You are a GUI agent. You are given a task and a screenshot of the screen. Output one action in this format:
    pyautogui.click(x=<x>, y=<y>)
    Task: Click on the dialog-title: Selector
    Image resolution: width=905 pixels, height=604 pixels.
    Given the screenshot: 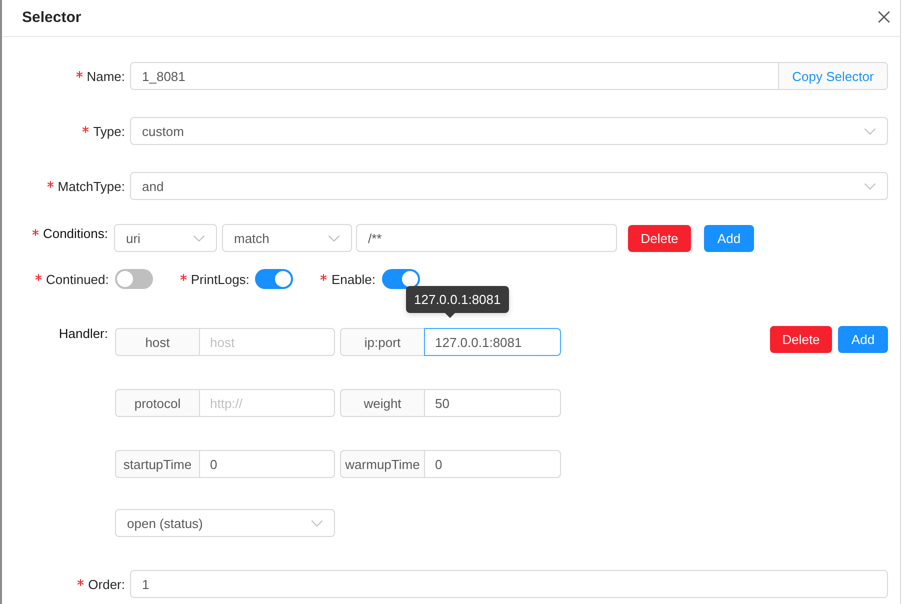 What is the action you would take?
    pyautogui.click(x=52, y=17)
    